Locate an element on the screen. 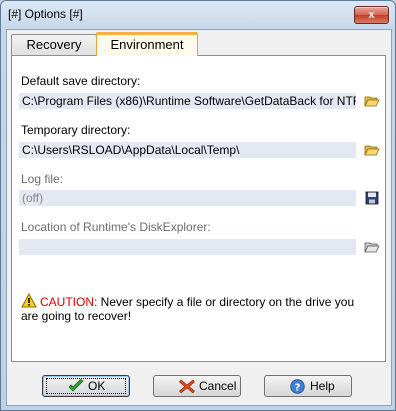  cancel-label: Cancel is located at coordinates (218, 386).